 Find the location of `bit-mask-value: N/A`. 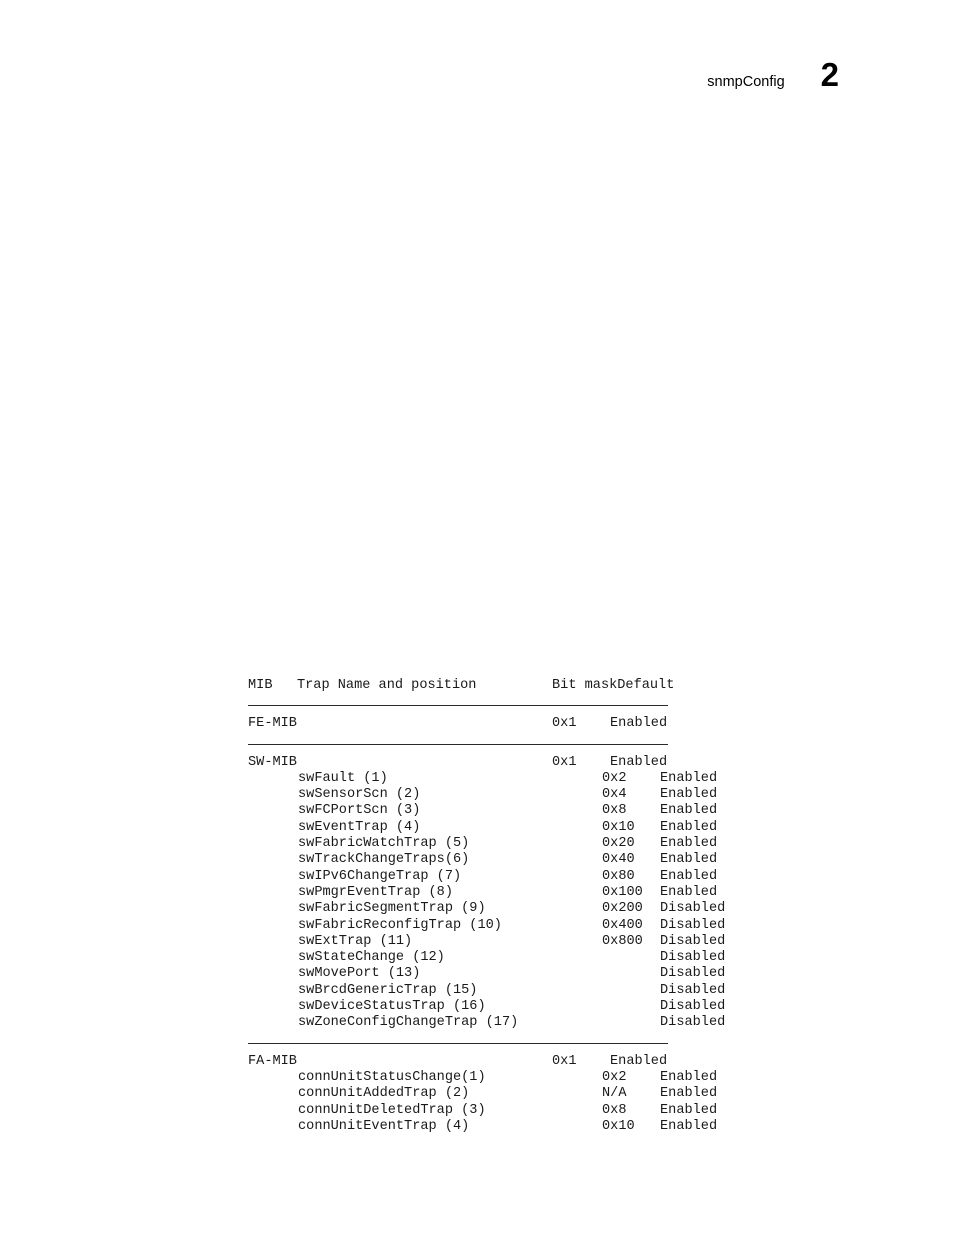

bit-mask-value: N/A is located at coordinates (614, 1094).